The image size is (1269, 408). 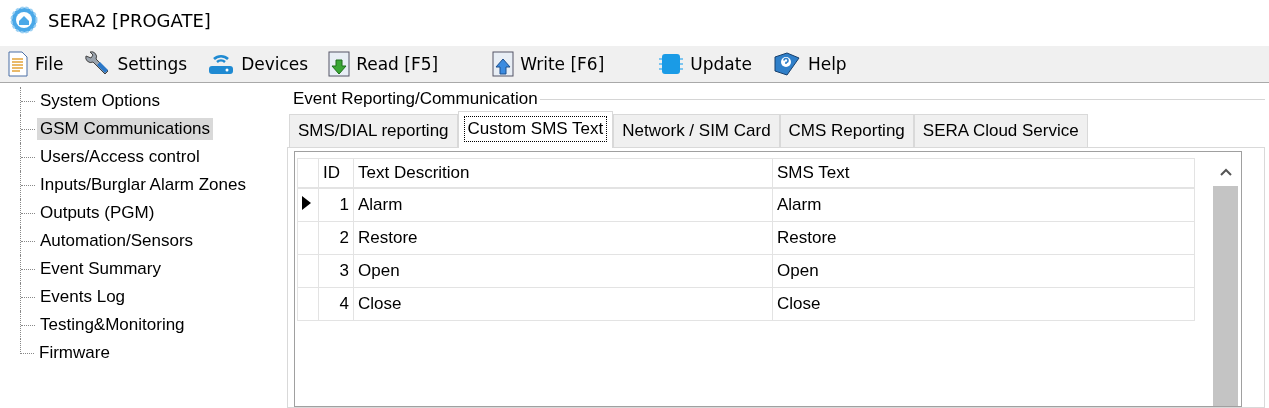 What do you see at coordinates (221, 64) in the screenshot?
I see `router-icon` at bounding box center [221, 64].